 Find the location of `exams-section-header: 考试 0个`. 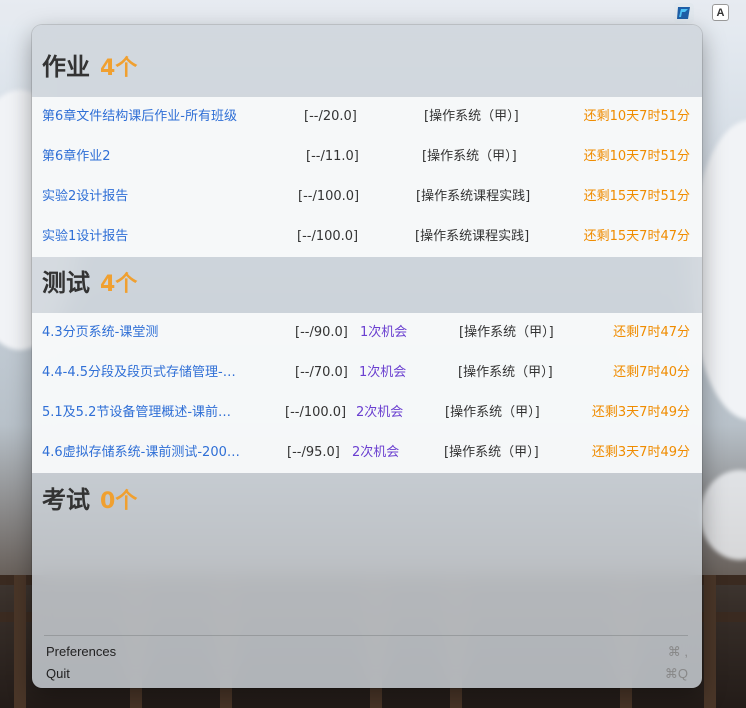

exams-section-header: 考试 0个 is located at coordinates (89, 497).